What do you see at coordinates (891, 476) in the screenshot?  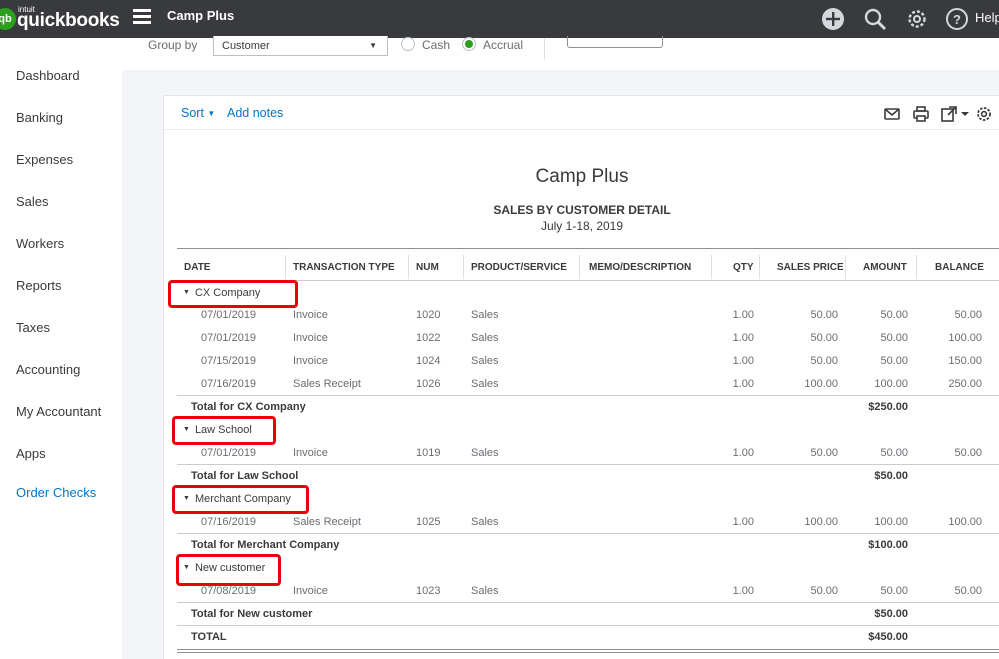 I see `group-total-amount: $50.00` at bounding box center [891, 476].